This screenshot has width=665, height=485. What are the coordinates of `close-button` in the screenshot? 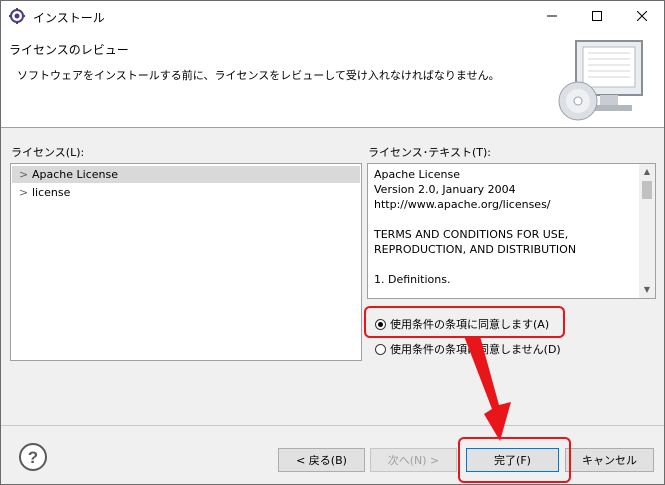 It's located at (641, 16).